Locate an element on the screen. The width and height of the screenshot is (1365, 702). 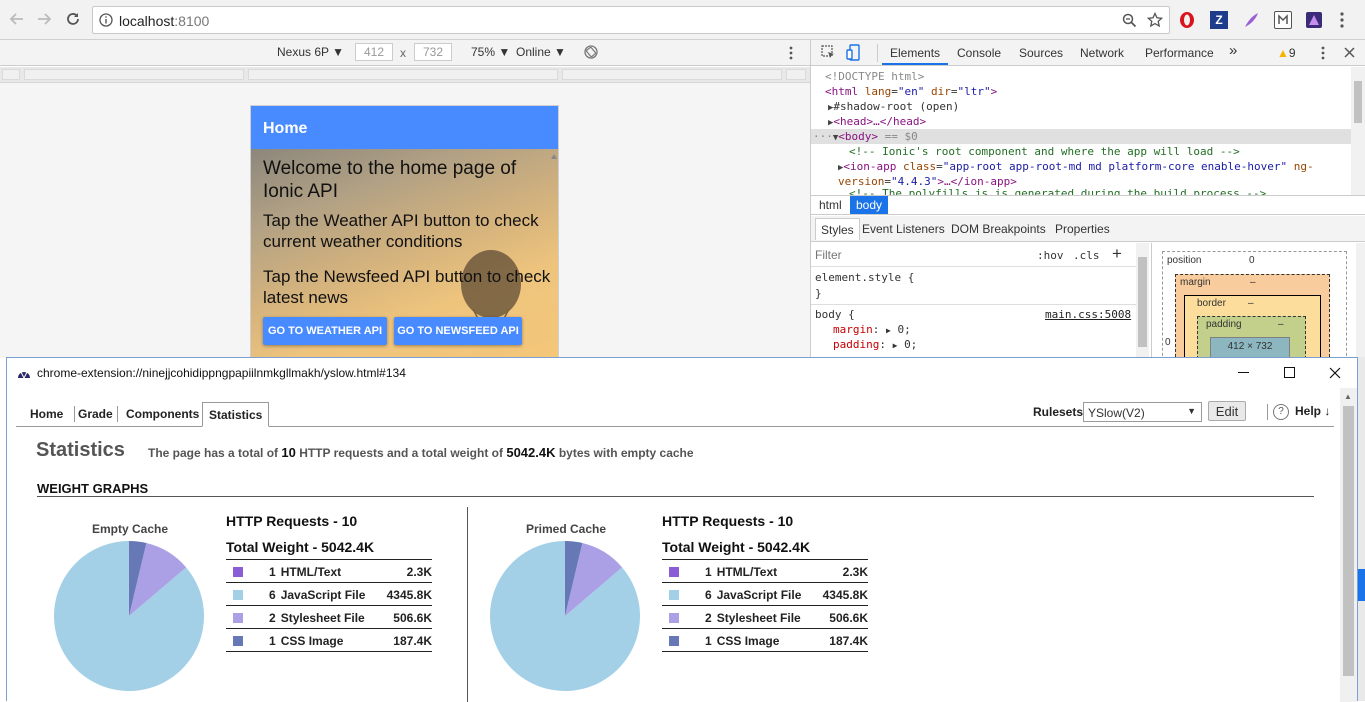
tab-sources: Sources is located at coordinates (1041, 53).